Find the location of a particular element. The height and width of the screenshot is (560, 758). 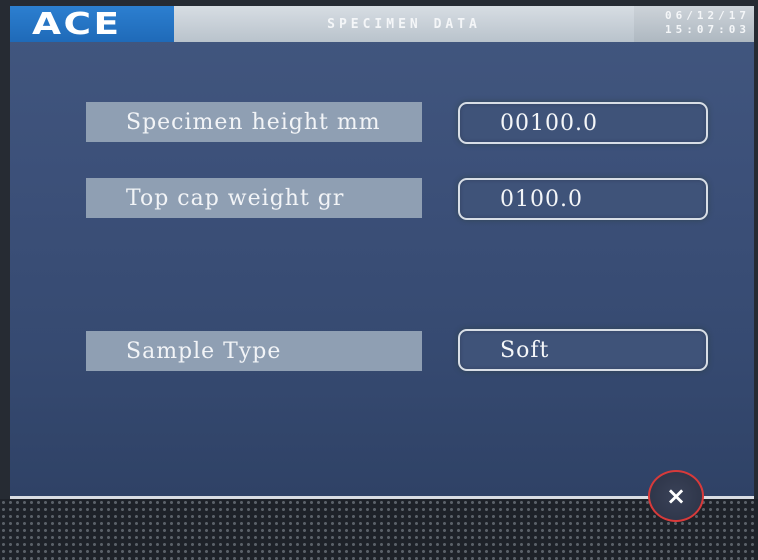

logo-text: ACE is located at coordinates (77, 24).